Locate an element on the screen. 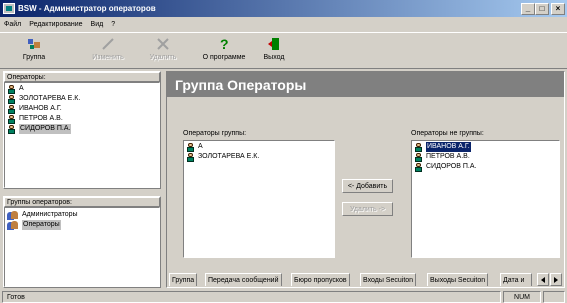 Image resolution: width=567 pixels, height=303 pixels. not-in-group-label: Операторы не группы: is located at coordinates (447, 133).